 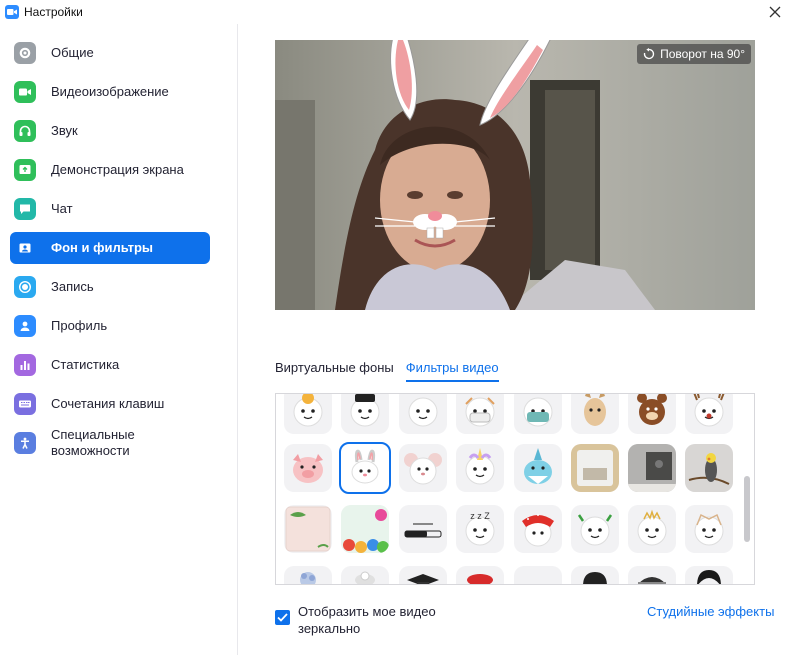 I want to click on sidebar-item-background: Фон и фильтры, so click(x=110, y=248).